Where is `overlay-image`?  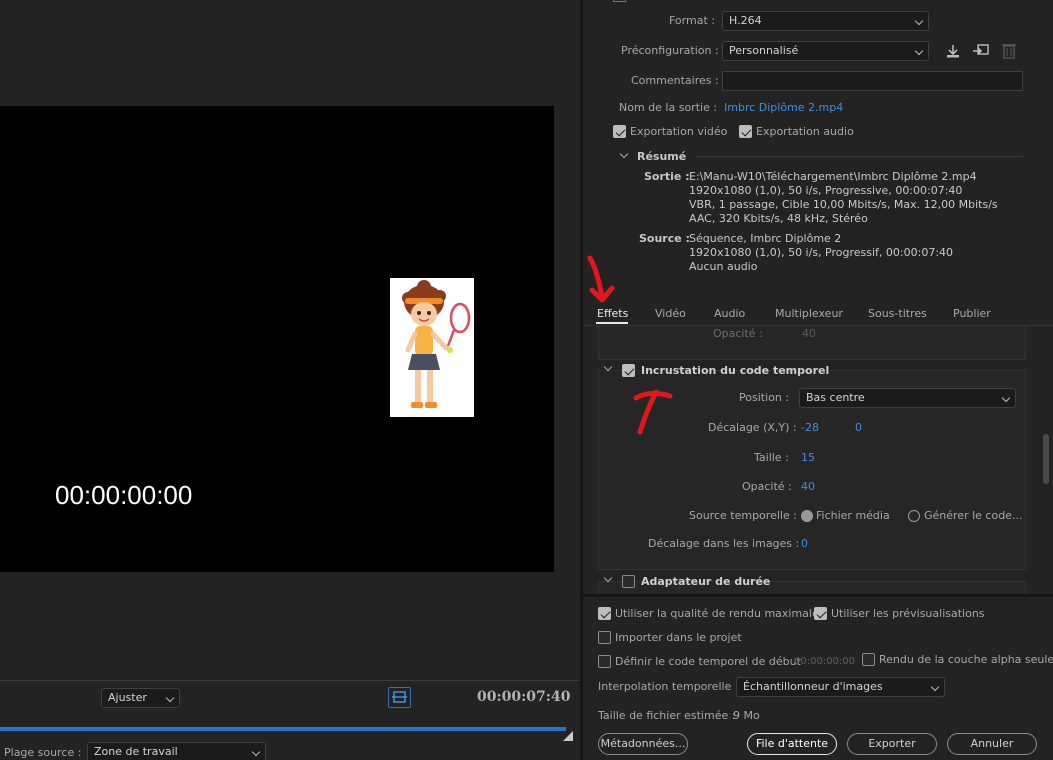
overlay-image is located at coordinates (432, 347).